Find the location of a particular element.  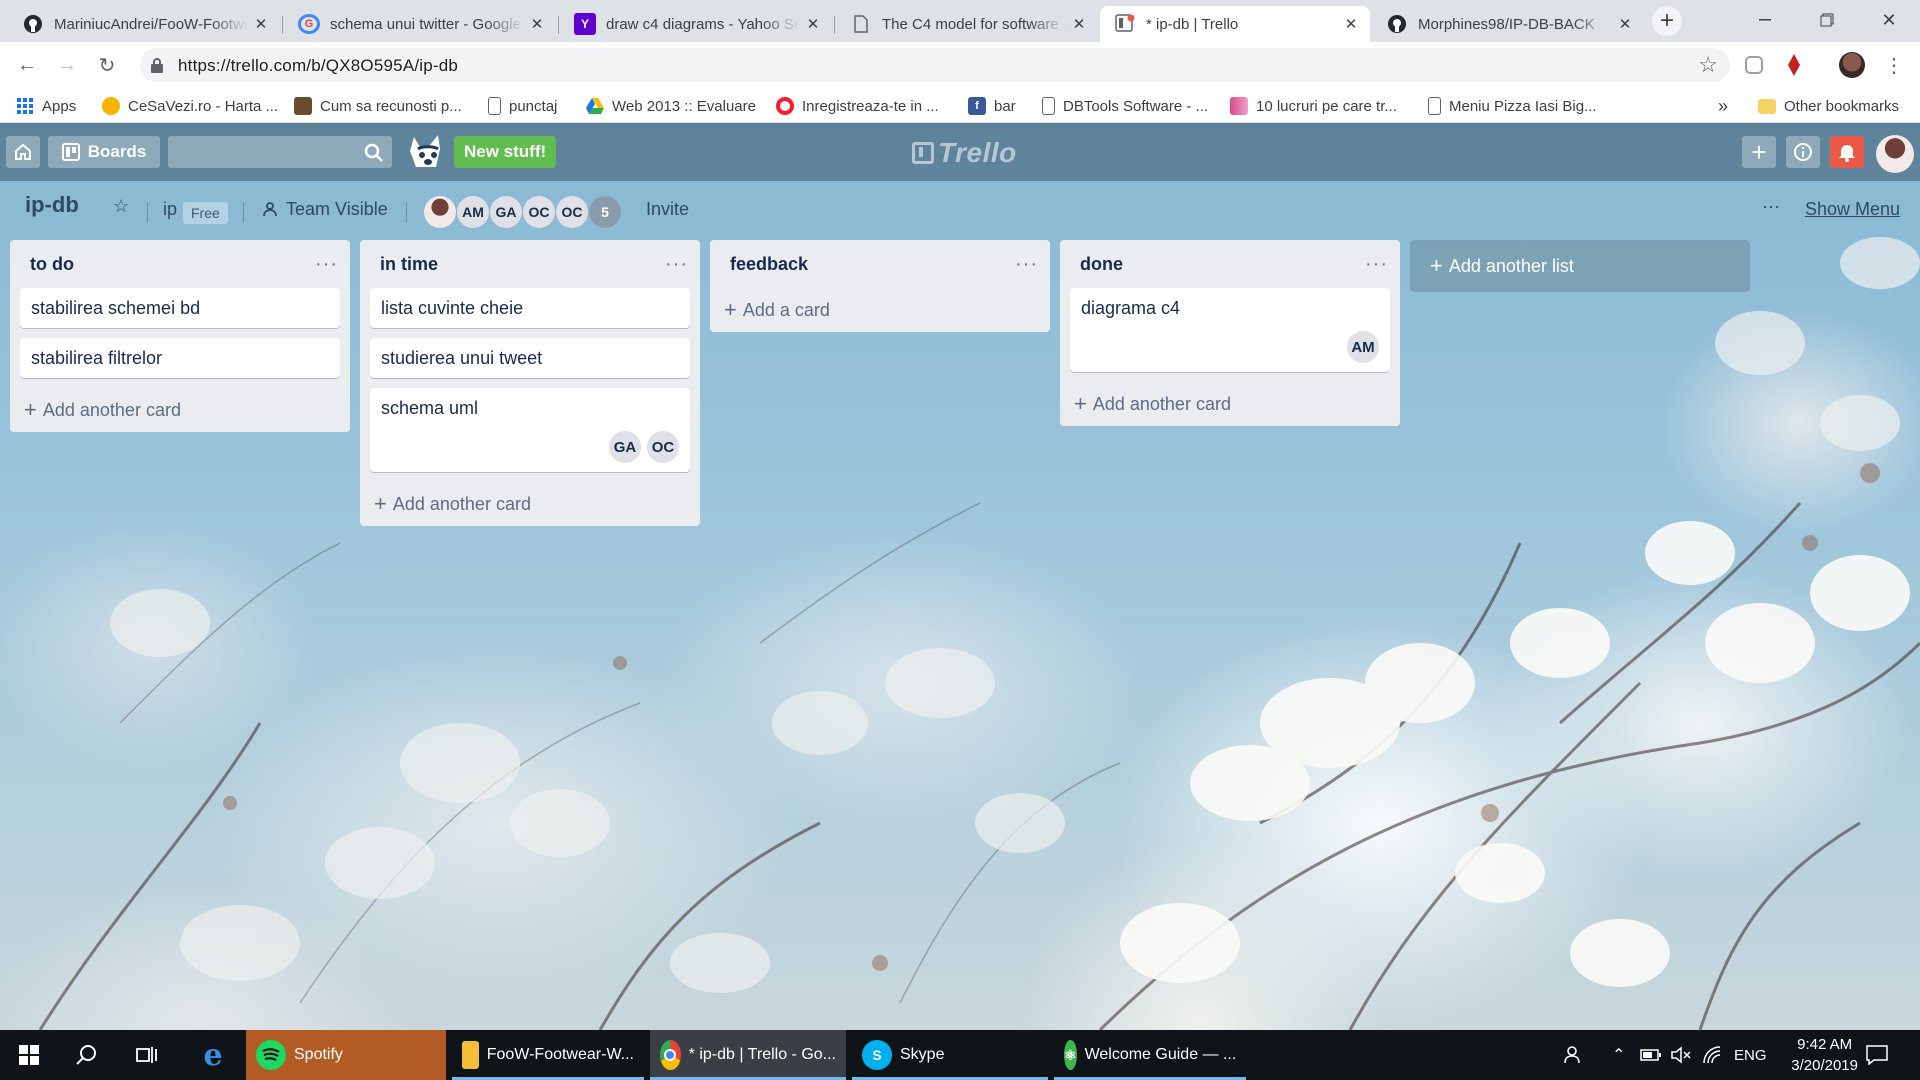

action-center-icon is located at coordinates (1877, 1055).